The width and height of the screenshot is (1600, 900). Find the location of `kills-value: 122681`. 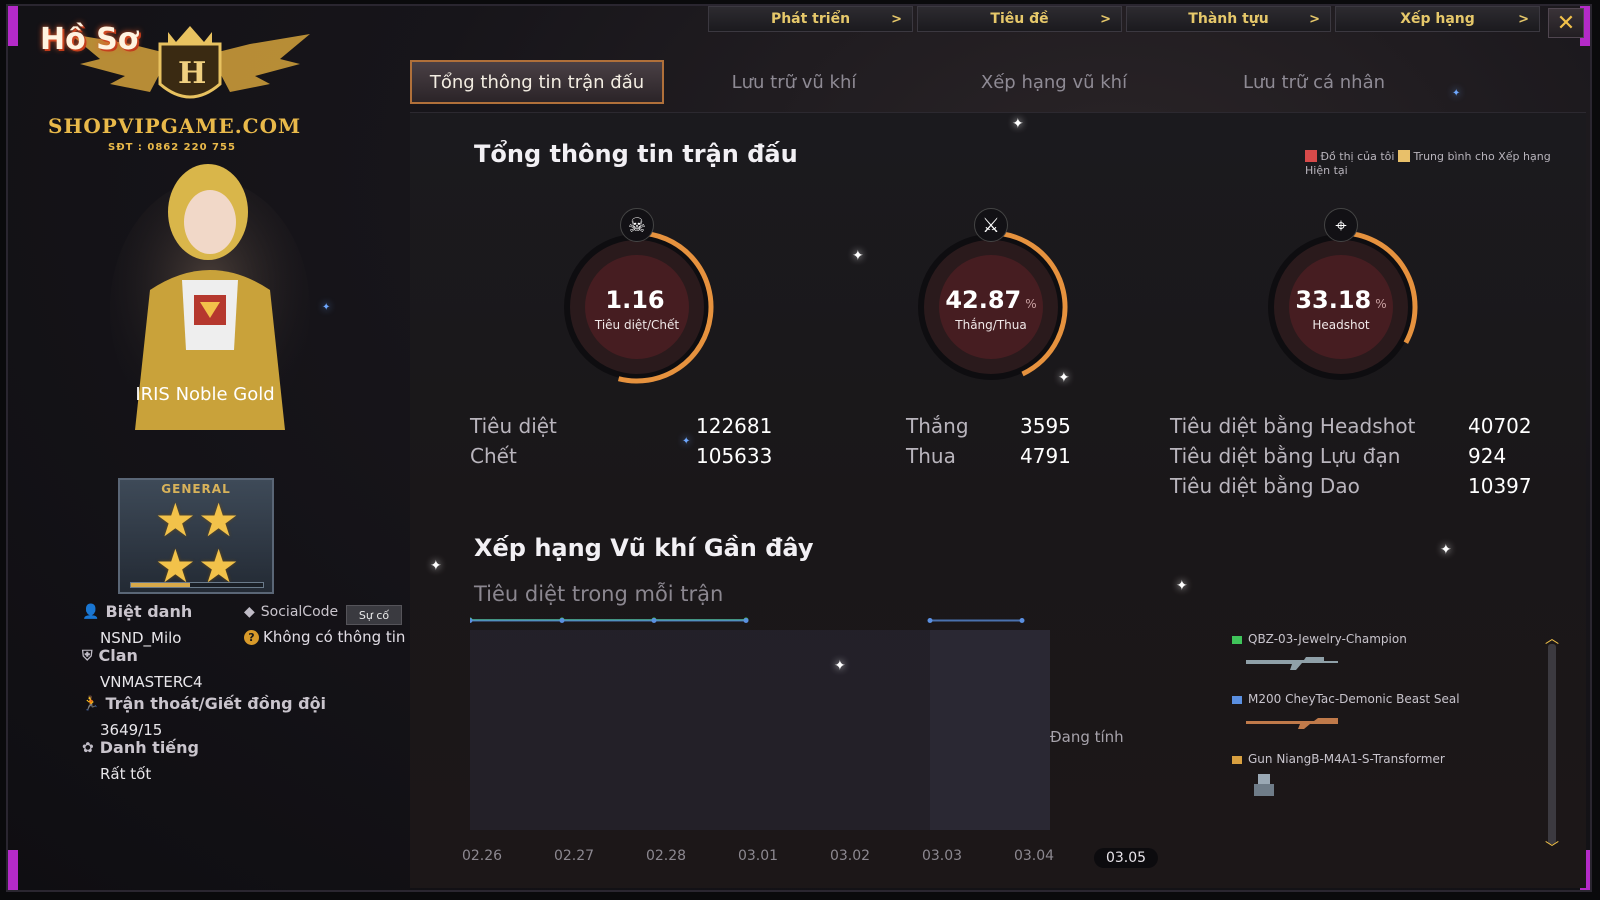

kills-value: 122681 is located at coordinates (734, 426).